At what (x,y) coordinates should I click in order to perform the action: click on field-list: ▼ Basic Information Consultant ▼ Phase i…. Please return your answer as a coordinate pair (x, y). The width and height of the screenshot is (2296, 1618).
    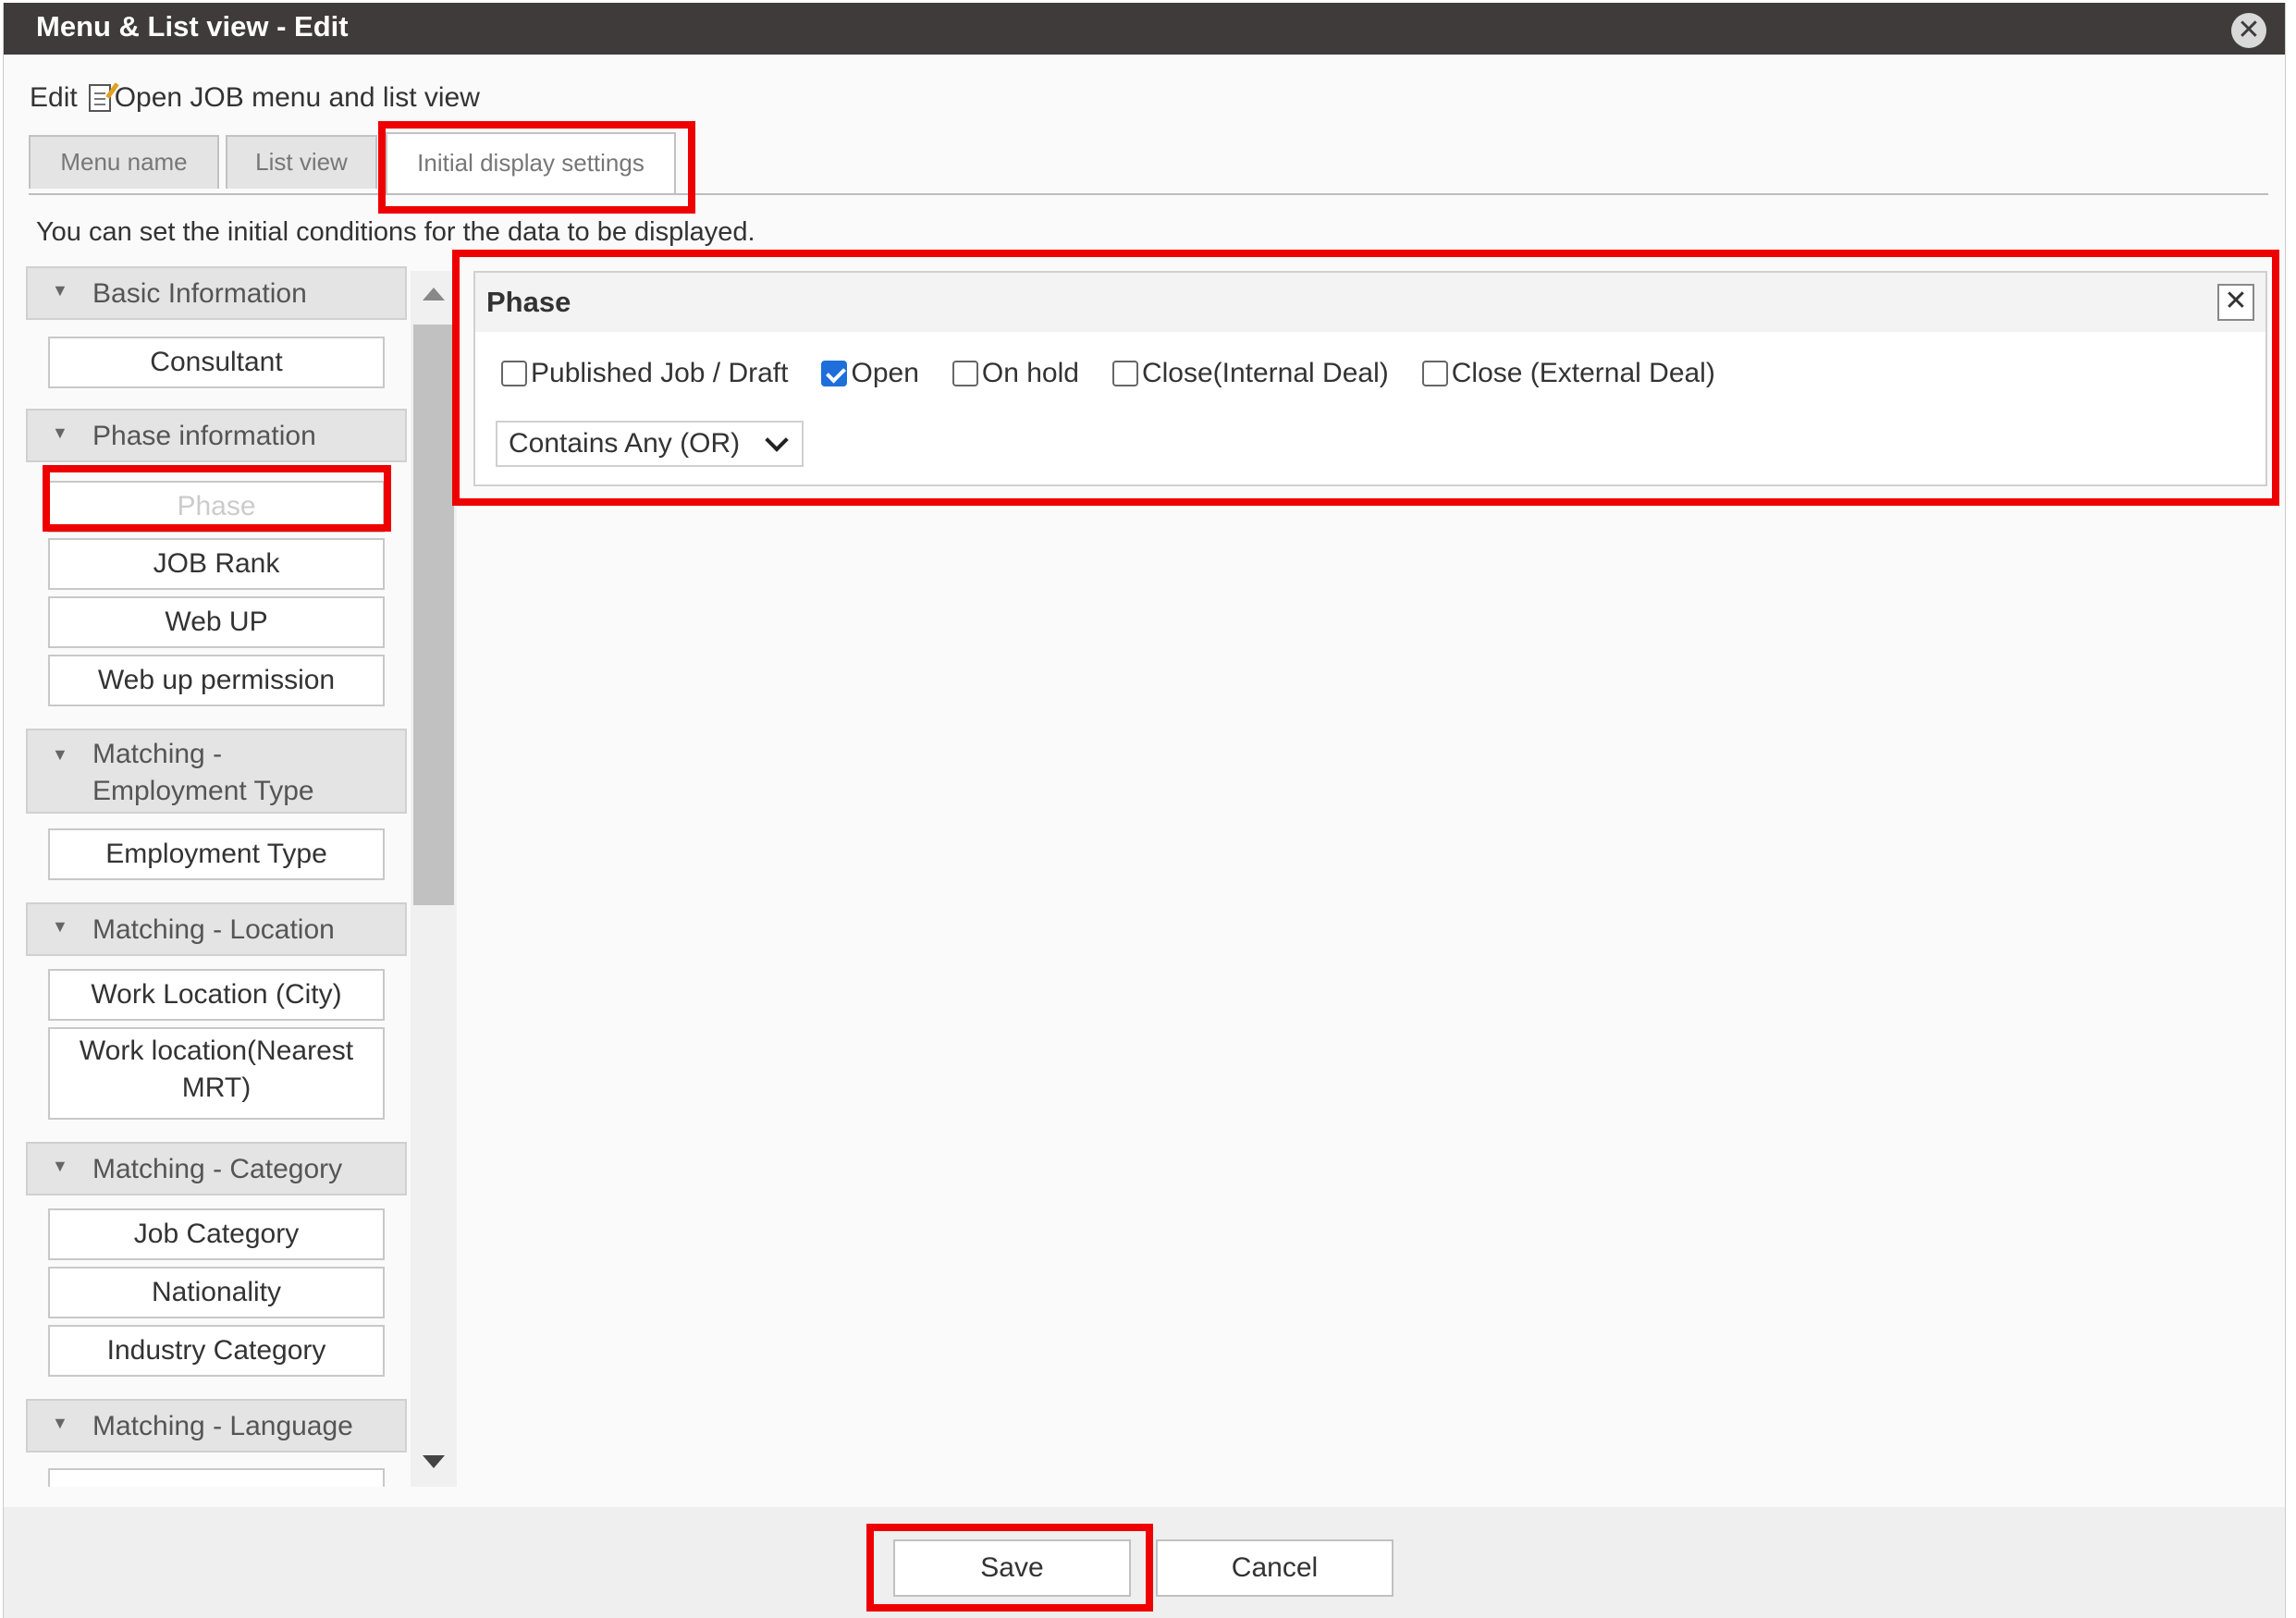
    Looking at the image, I should click on (217, 877).